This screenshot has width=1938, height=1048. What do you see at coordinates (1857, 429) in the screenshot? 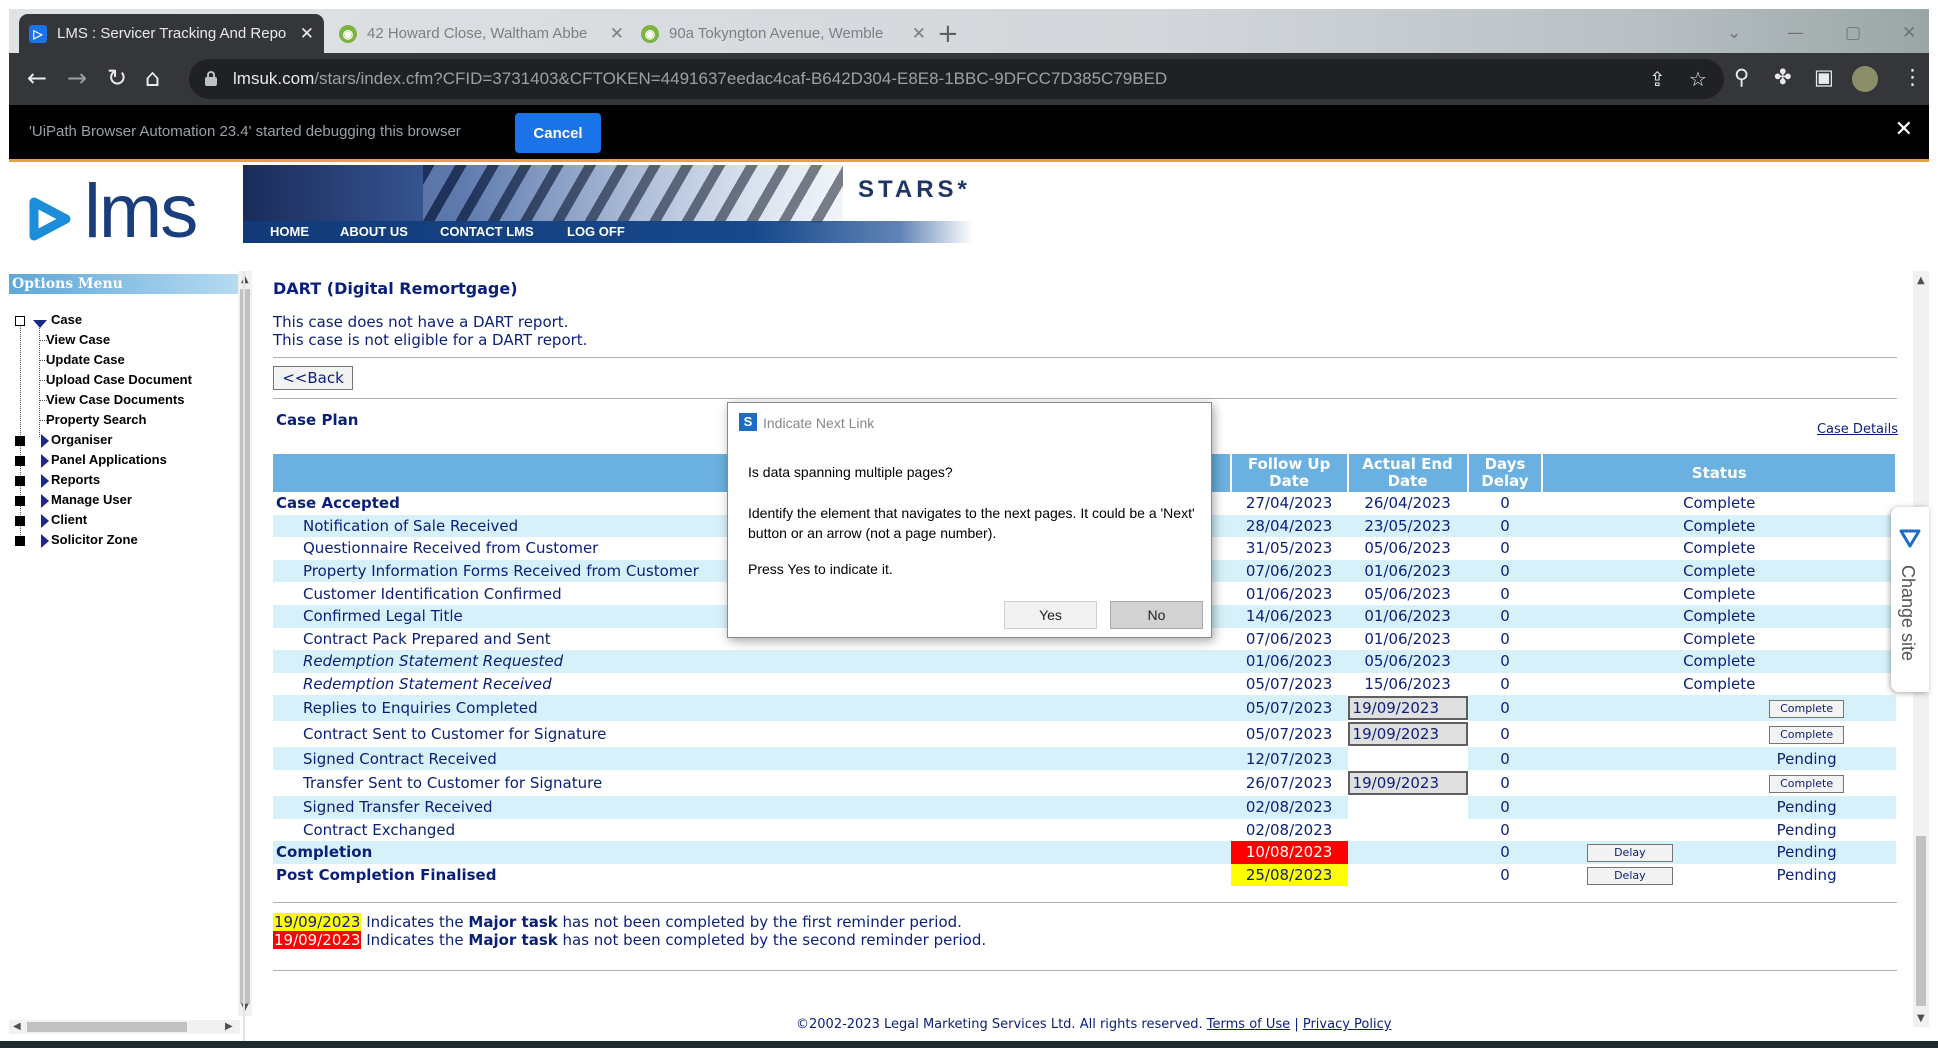
I see `case-details-link: Case Details` at bounding box center [1857, 429].